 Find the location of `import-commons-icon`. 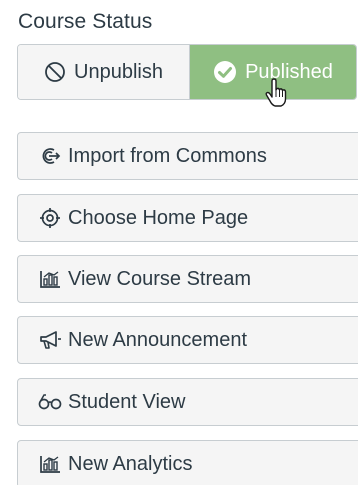

import-commons-icon is located at coordinates (50, 156).